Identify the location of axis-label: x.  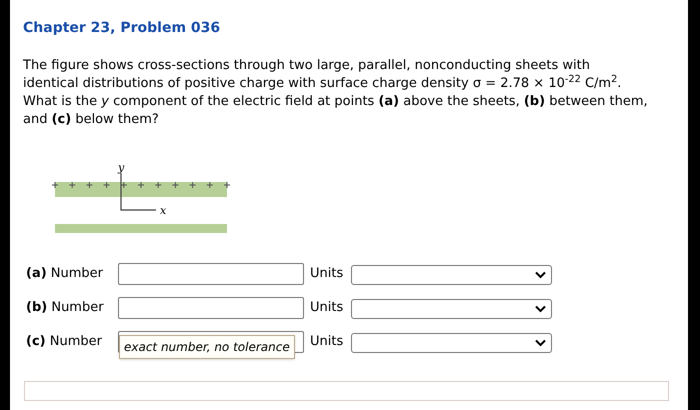
(163, 210).